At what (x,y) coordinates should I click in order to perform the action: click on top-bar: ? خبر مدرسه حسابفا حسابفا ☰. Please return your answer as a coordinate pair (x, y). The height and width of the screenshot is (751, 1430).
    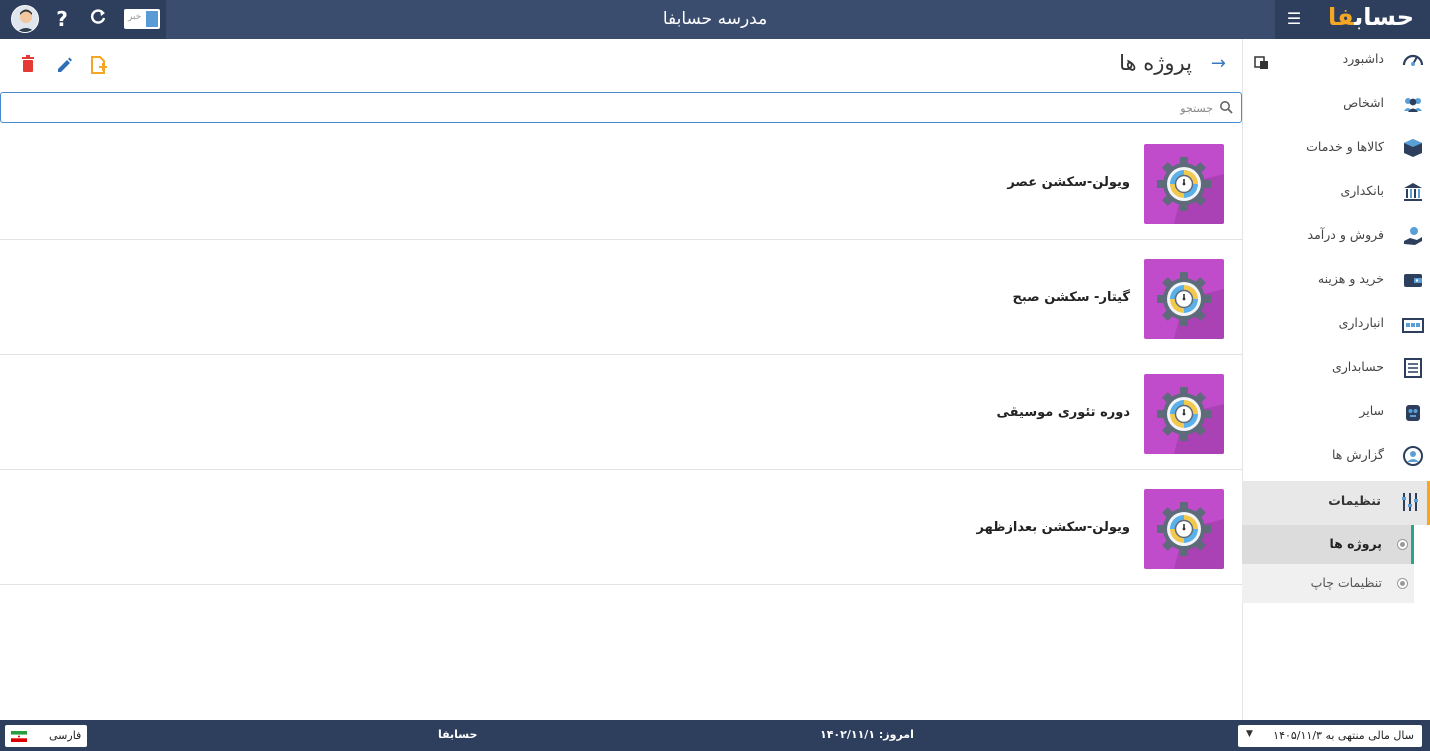
    Looking at the image, I should click on (715, 19).